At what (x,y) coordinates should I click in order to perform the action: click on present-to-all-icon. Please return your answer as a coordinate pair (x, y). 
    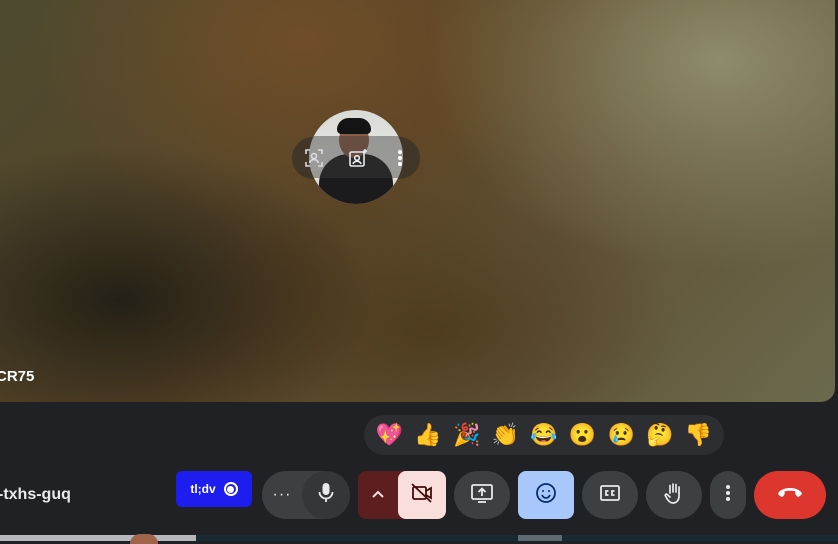
    Looking at the image, I should click on (482, 495).